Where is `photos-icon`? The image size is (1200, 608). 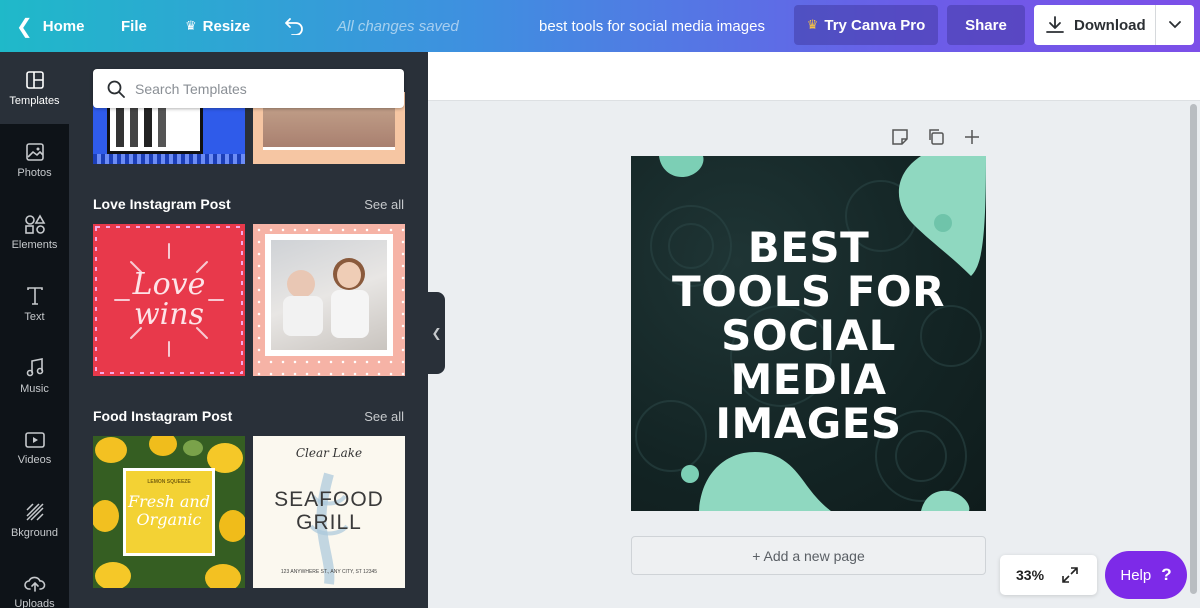 photos-icon is located at coordinates (34, 151).